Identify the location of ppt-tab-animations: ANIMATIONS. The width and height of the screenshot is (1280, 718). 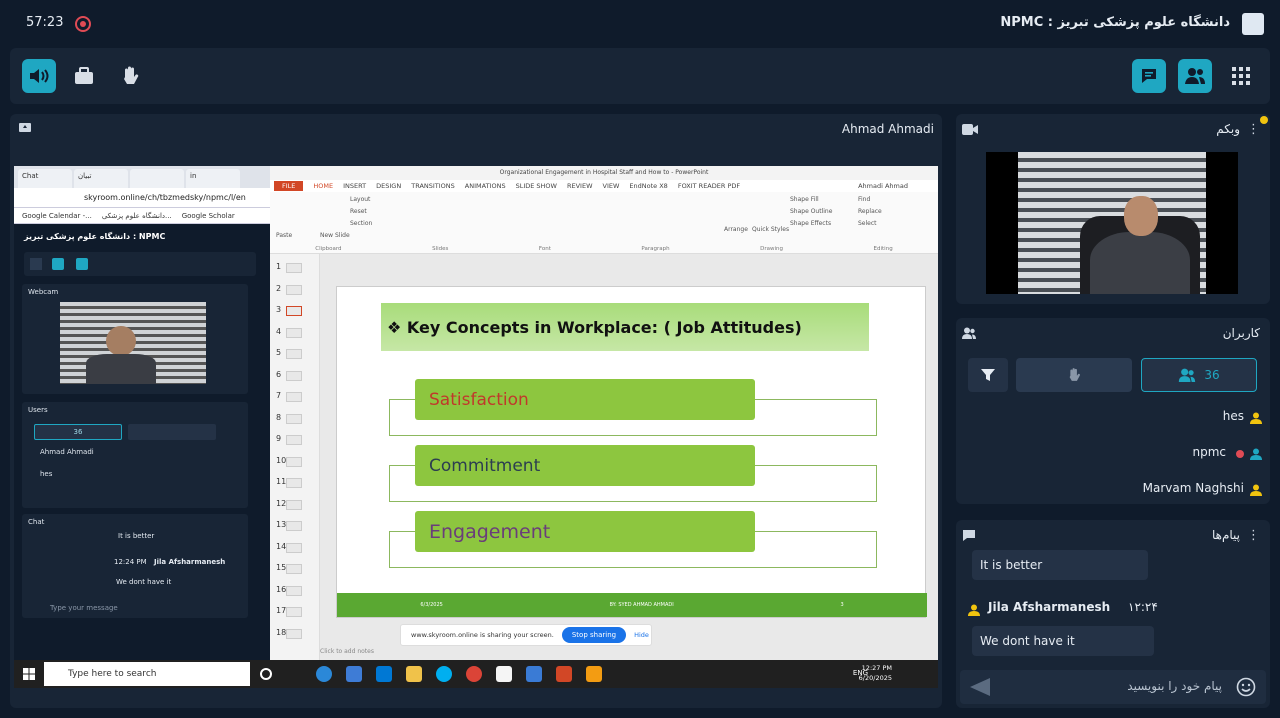
(485, 186).